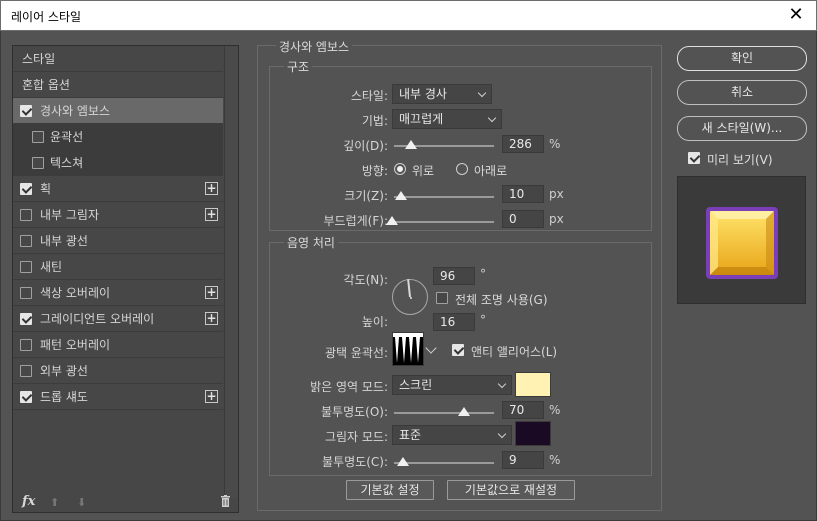 The height and width of the screenshot is (521, 817). Describe the element at coordinates (75, 111) in the screenshot. I see `style-item-label: 경사와 엠보스` at that location.